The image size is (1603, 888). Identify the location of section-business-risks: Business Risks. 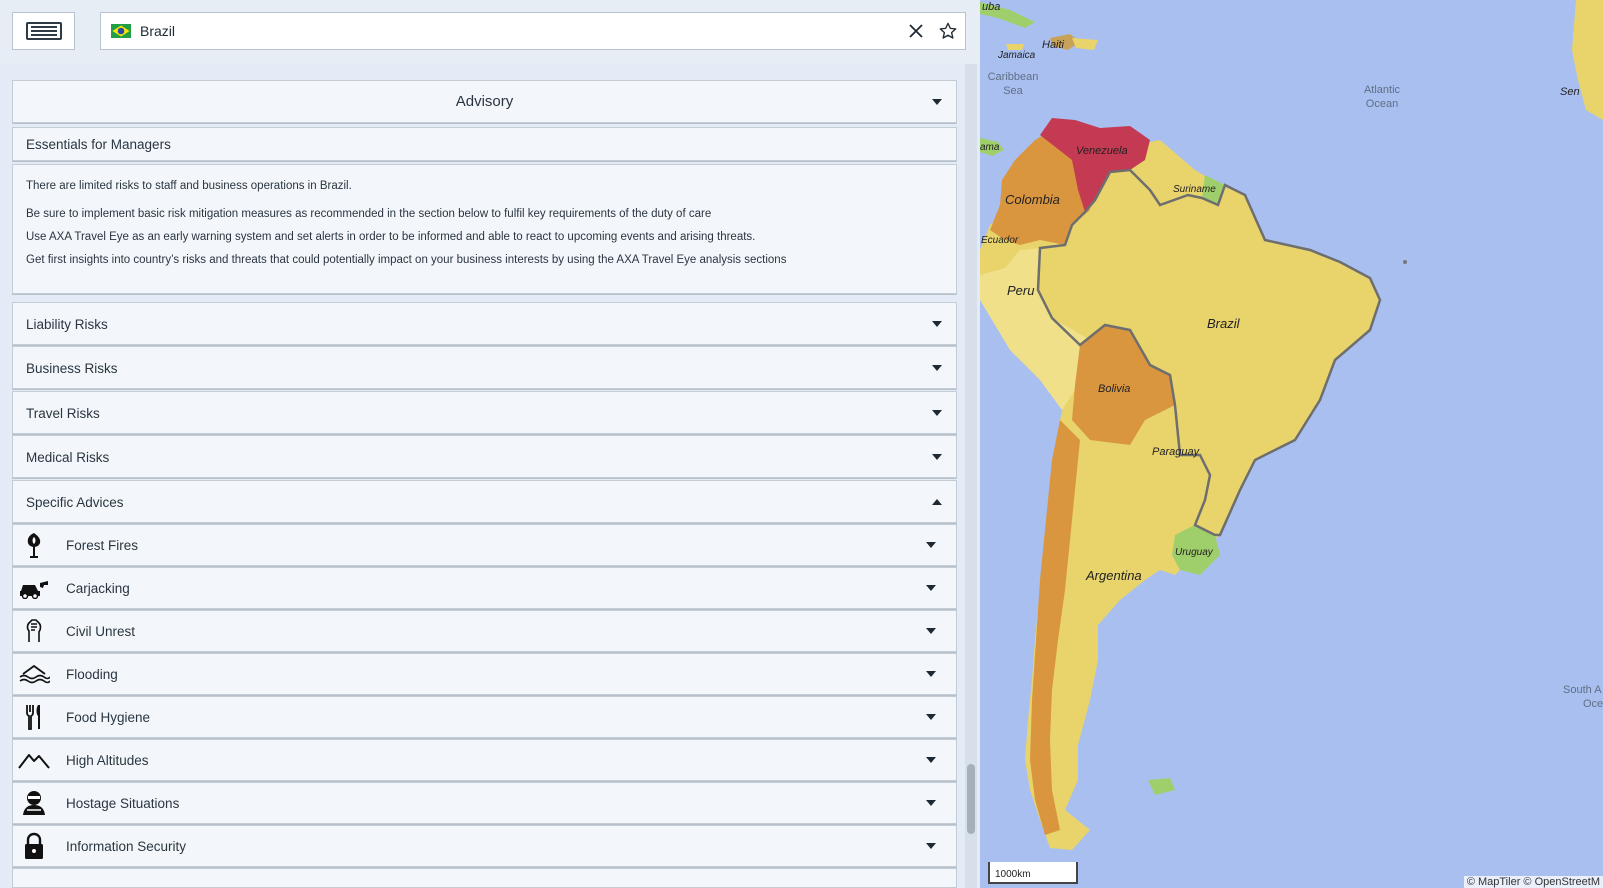
(484, 367).